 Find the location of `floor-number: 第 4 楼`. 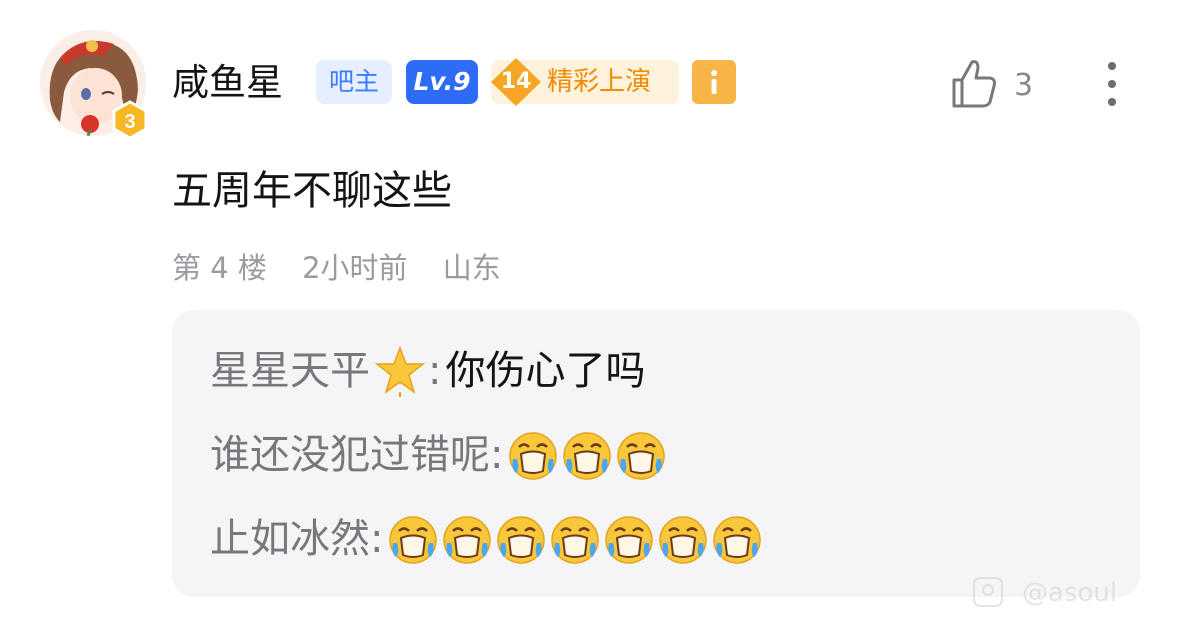

floor-number: 第 4 楼 is located at coordinates (219, 268).